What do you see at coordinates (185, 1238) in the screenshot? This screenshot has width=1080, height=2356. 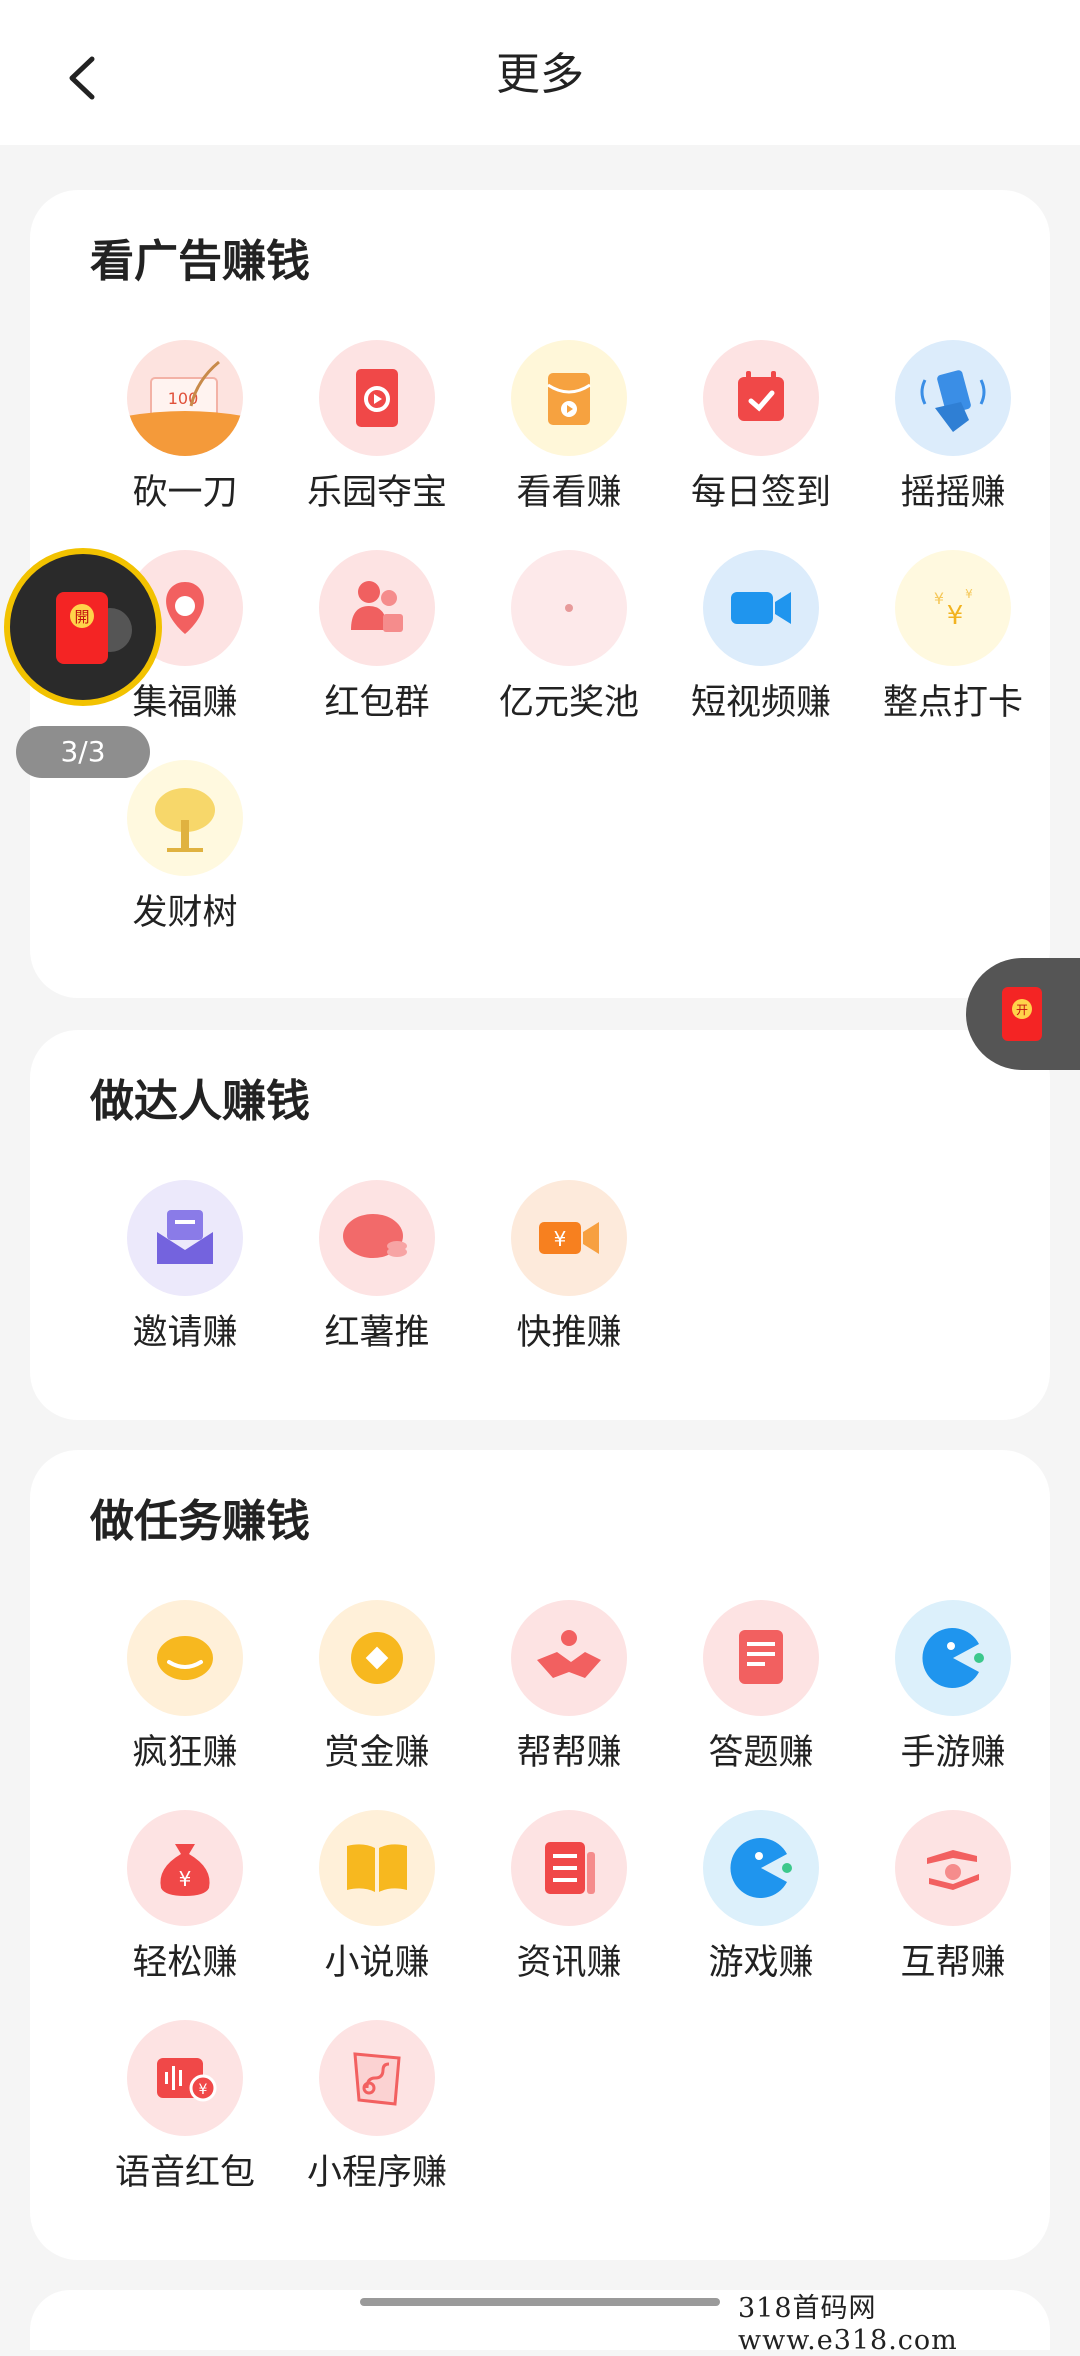 I see `invite-mail-icon` at bounding box center [185, 1238].